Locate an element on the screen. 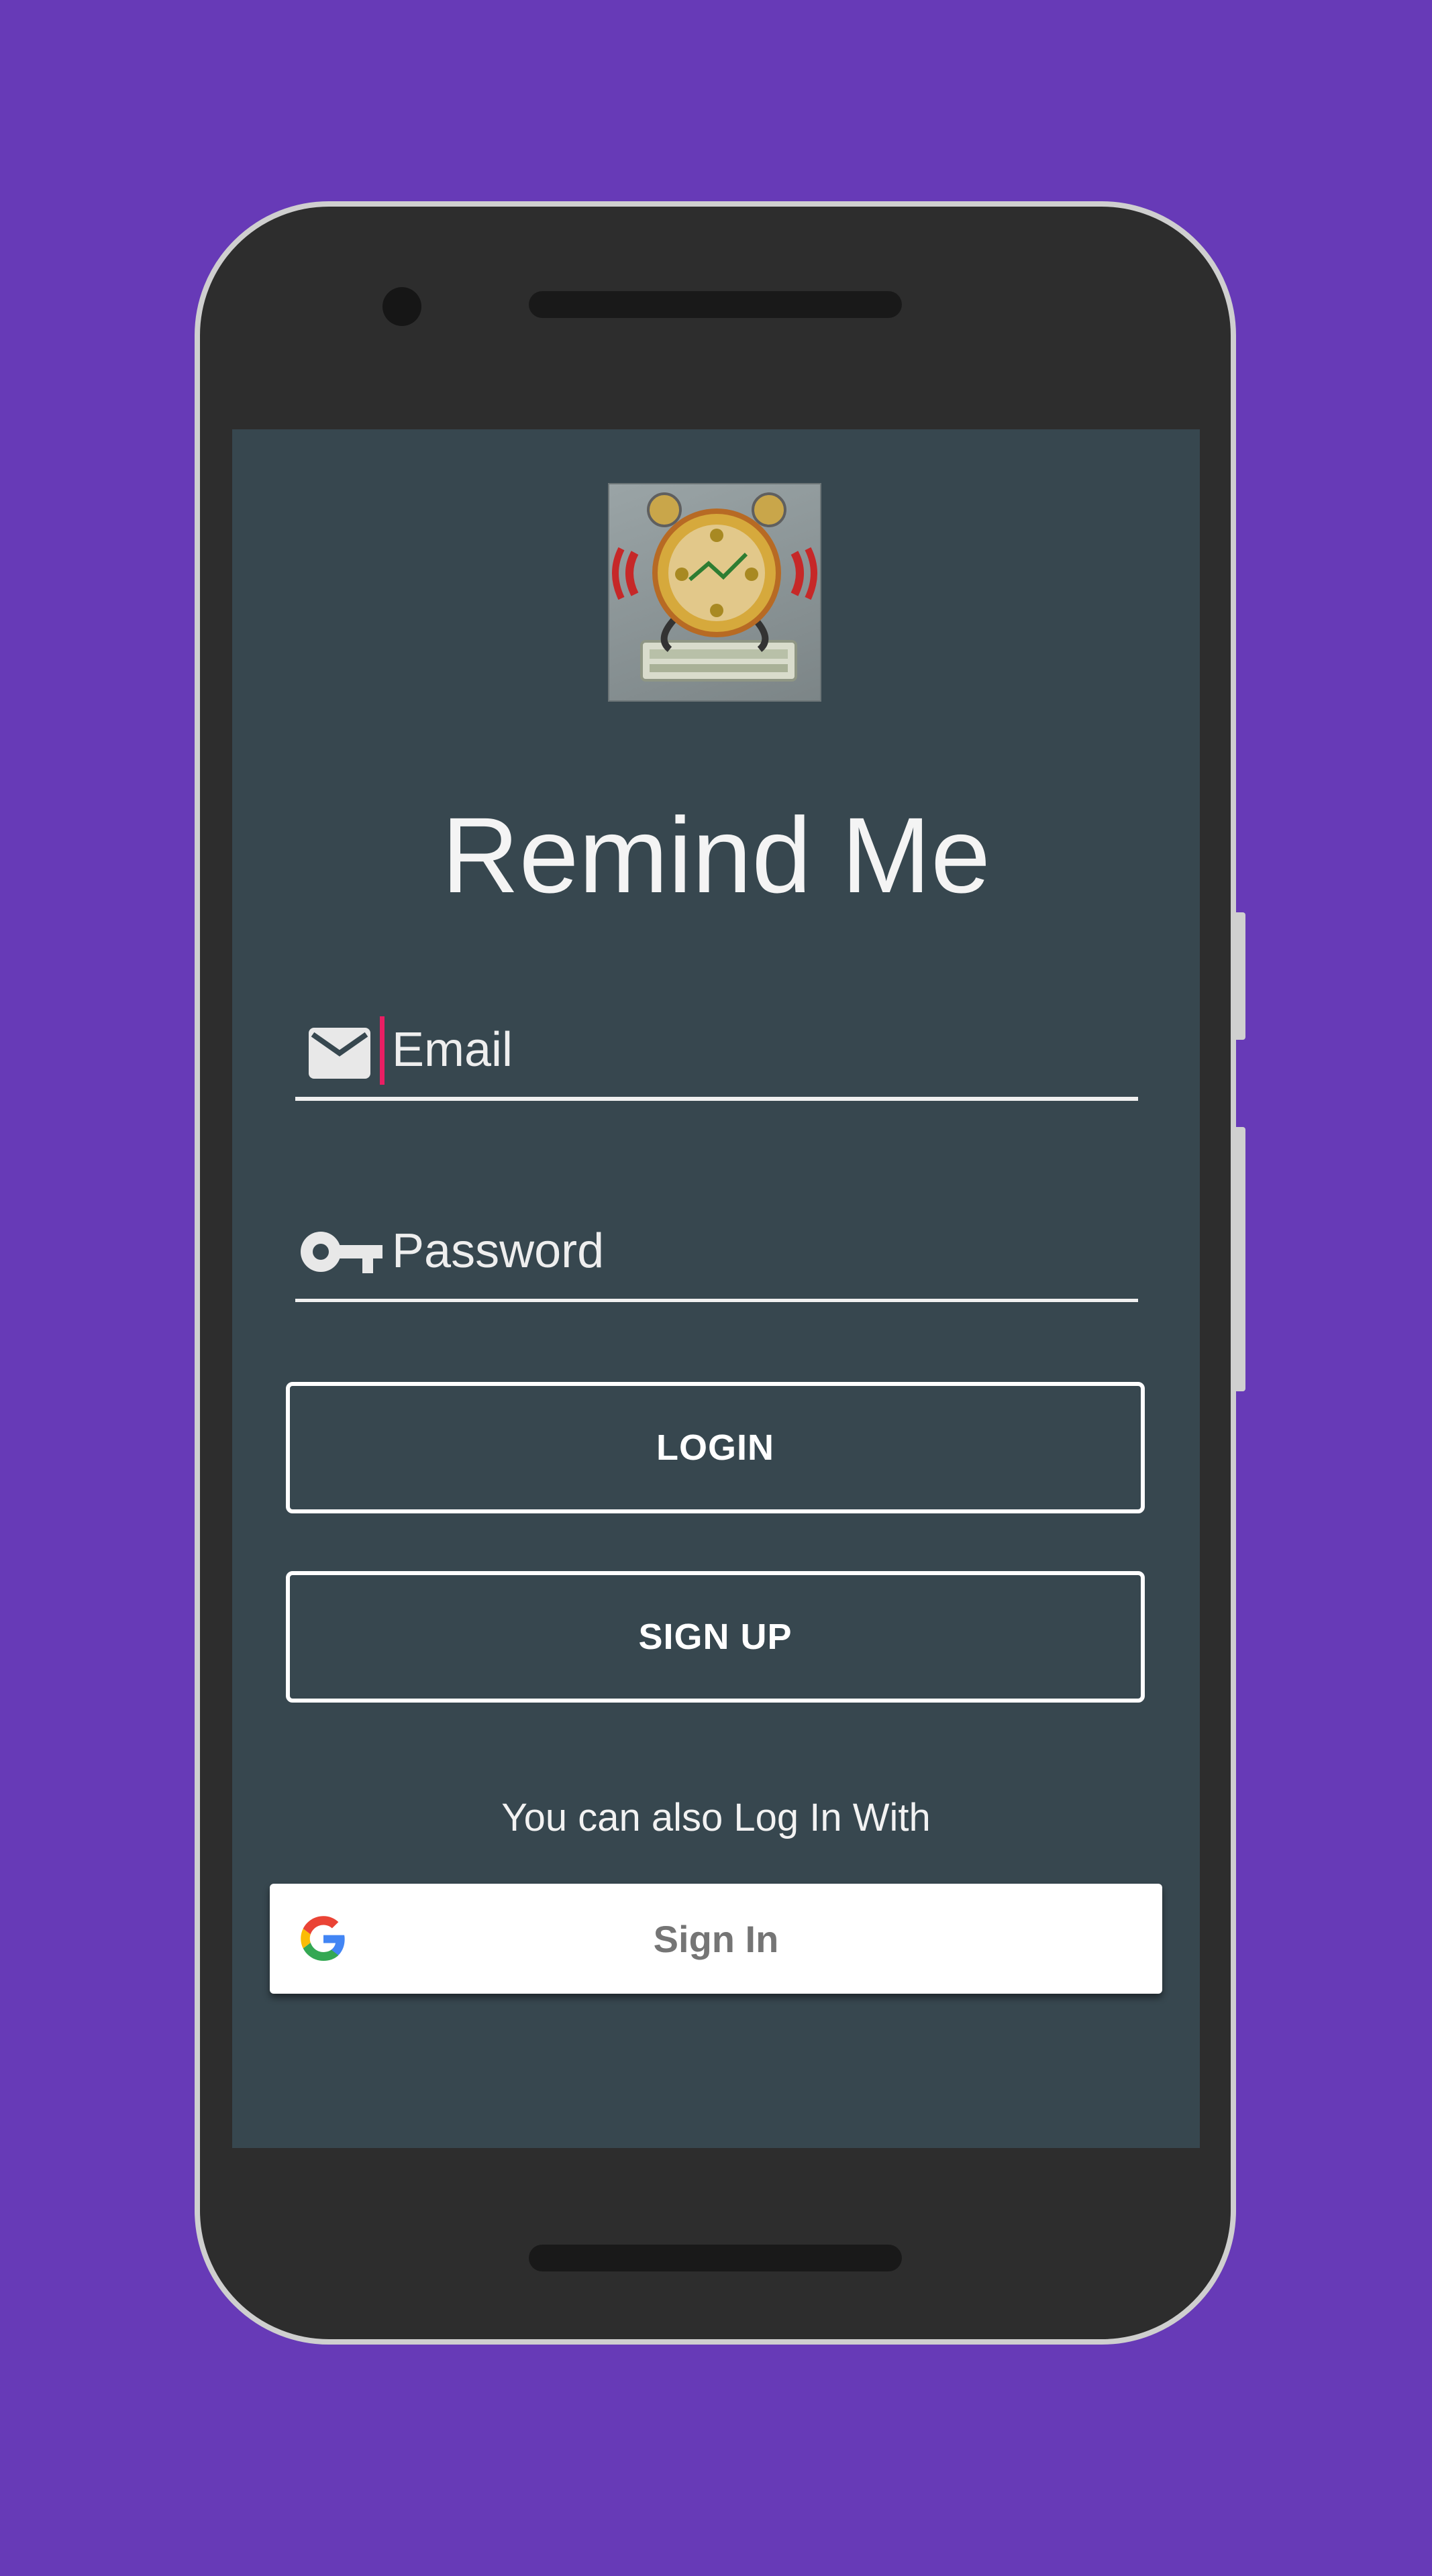 Image resolution: width=1432 pixels, height=2576 pixels. email-underline is located at coordinates (716, 1099).